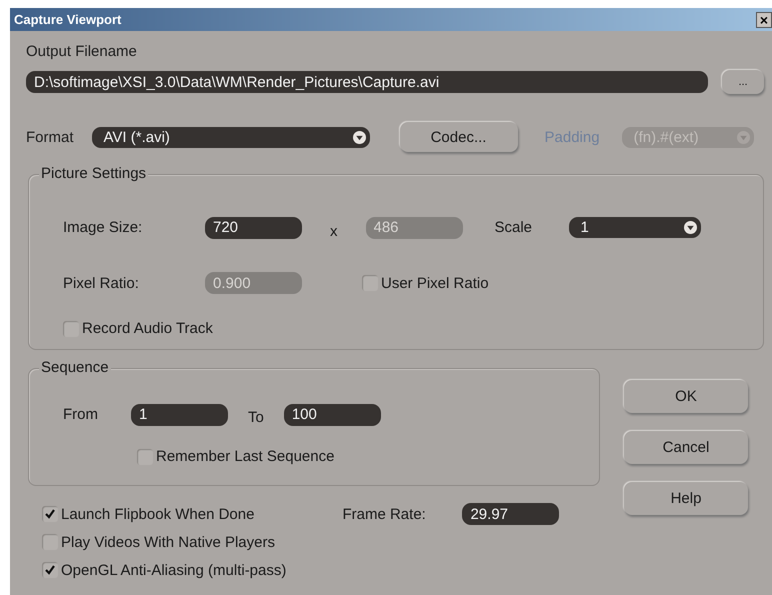 The image size is (772, 595). I want to click on pixel-ratio-label: Pixel Ratio:, so click(101, 283).